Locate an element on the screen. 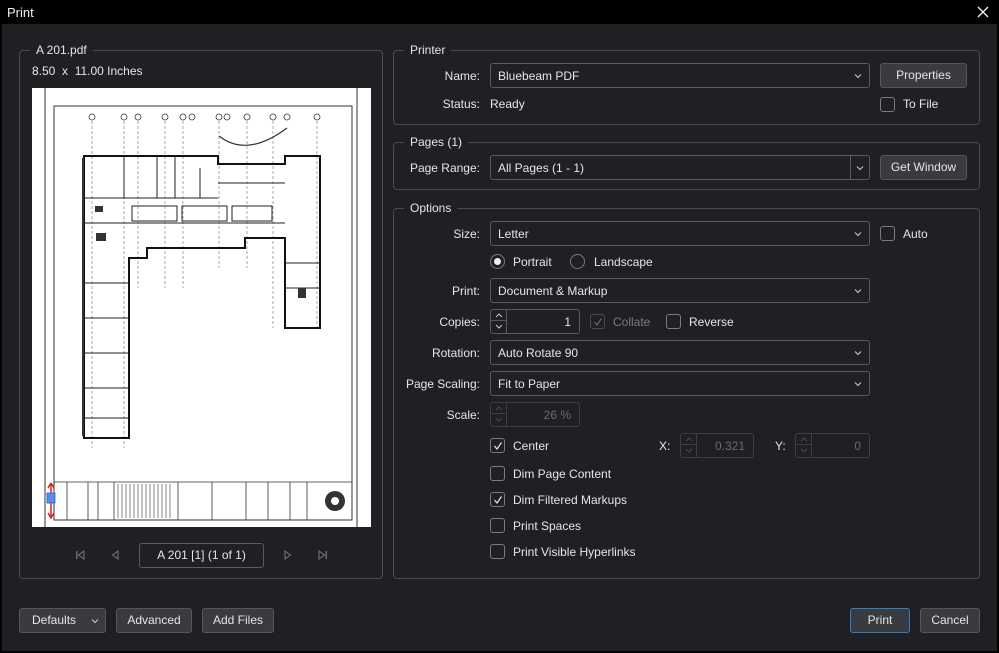 This screenshot has width=999, height=653. landscape-radio is located at coordinates (577, 261).